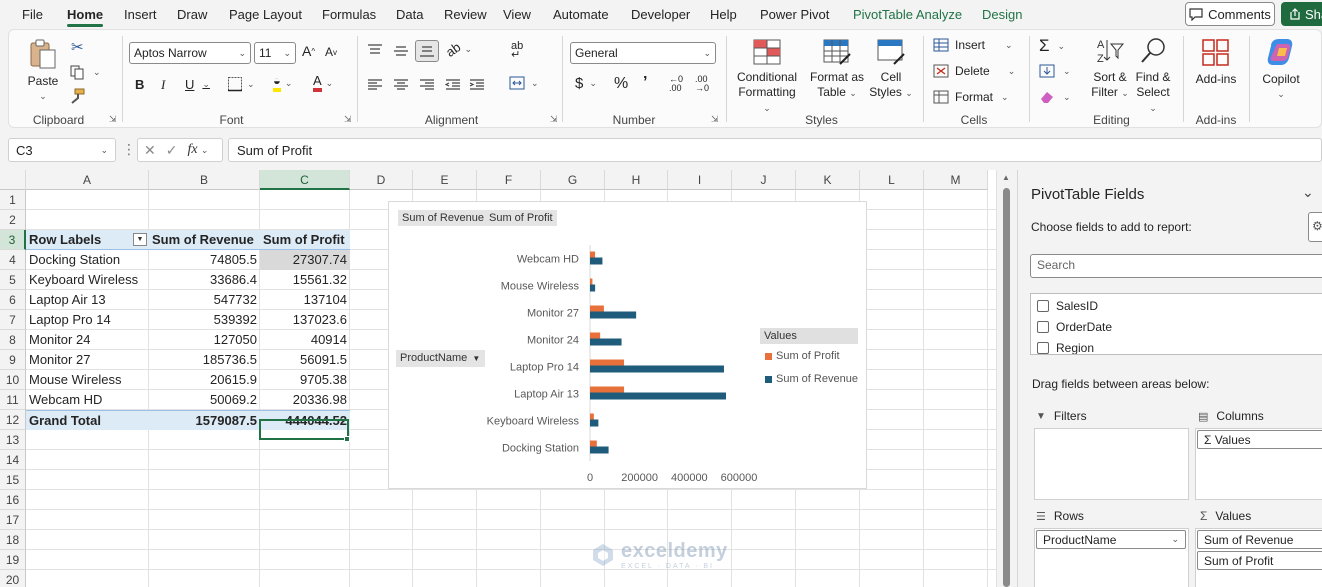 Image resolution: width=1322 pixels, height=587 pixels. I want to click on pivot-row-label: Keyboard Wireless, so click(87, 280).